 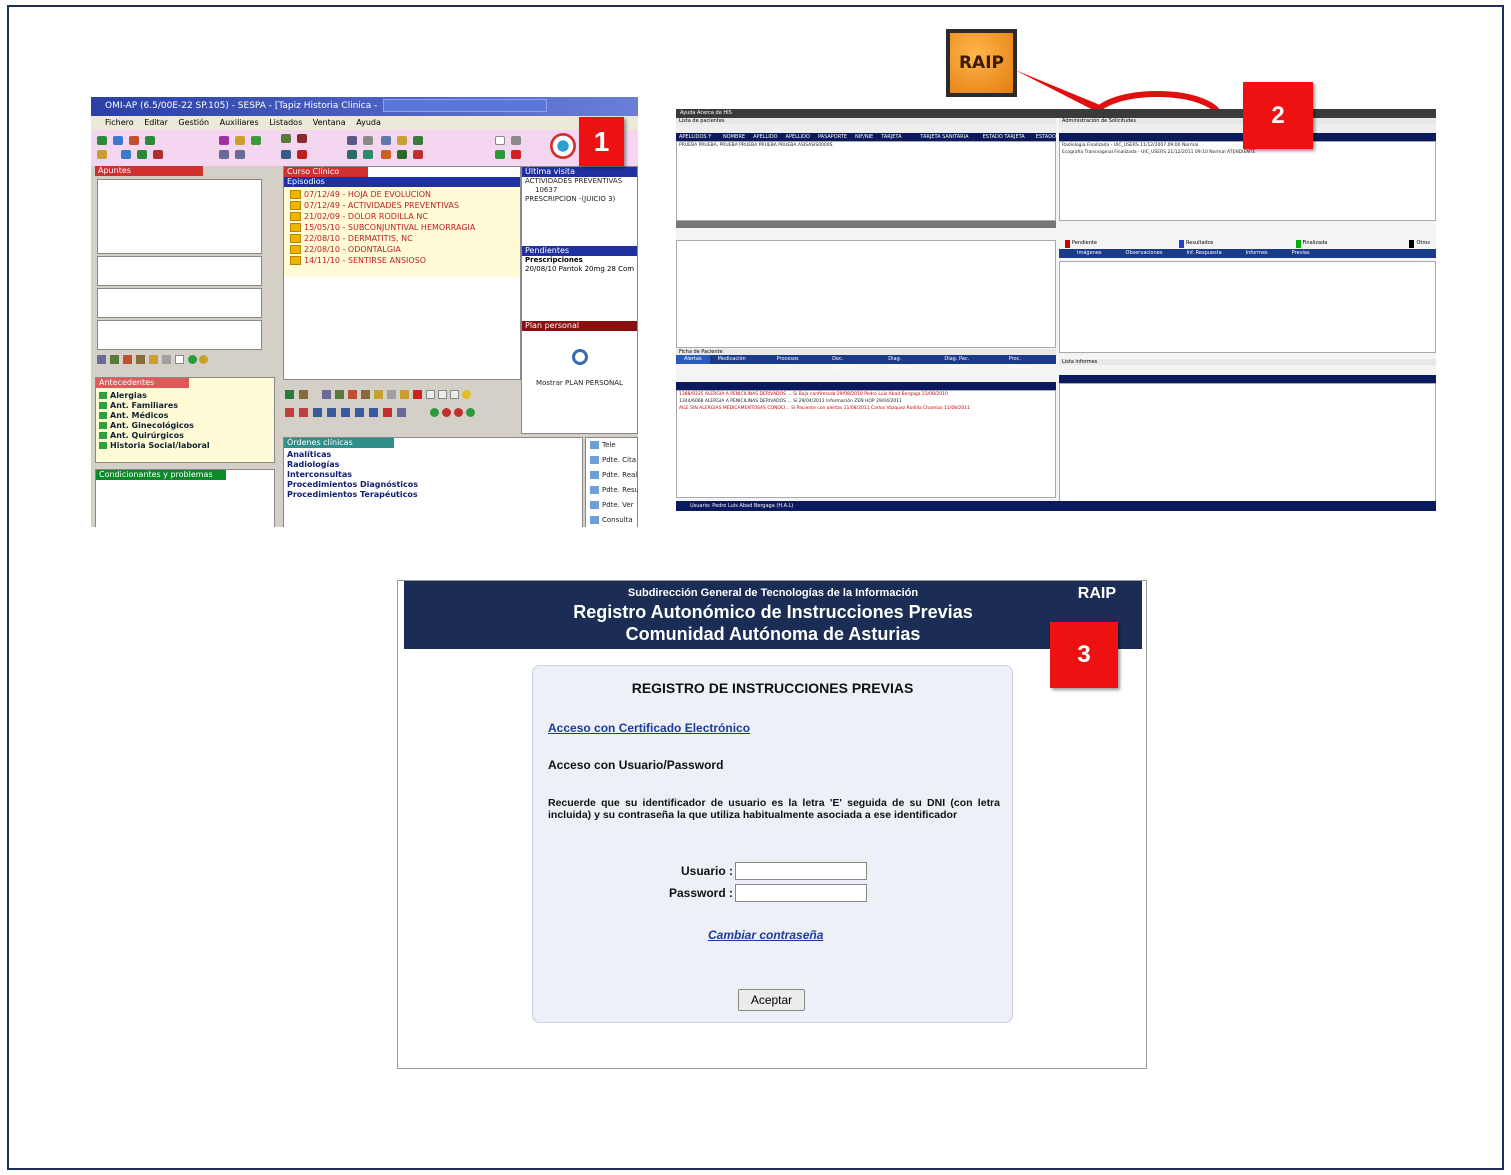 What do you see at coordinates (896, 137) in the screenshot?
I see `column-header: TARJETA SANITARIA` at bounding box center [896, 137].